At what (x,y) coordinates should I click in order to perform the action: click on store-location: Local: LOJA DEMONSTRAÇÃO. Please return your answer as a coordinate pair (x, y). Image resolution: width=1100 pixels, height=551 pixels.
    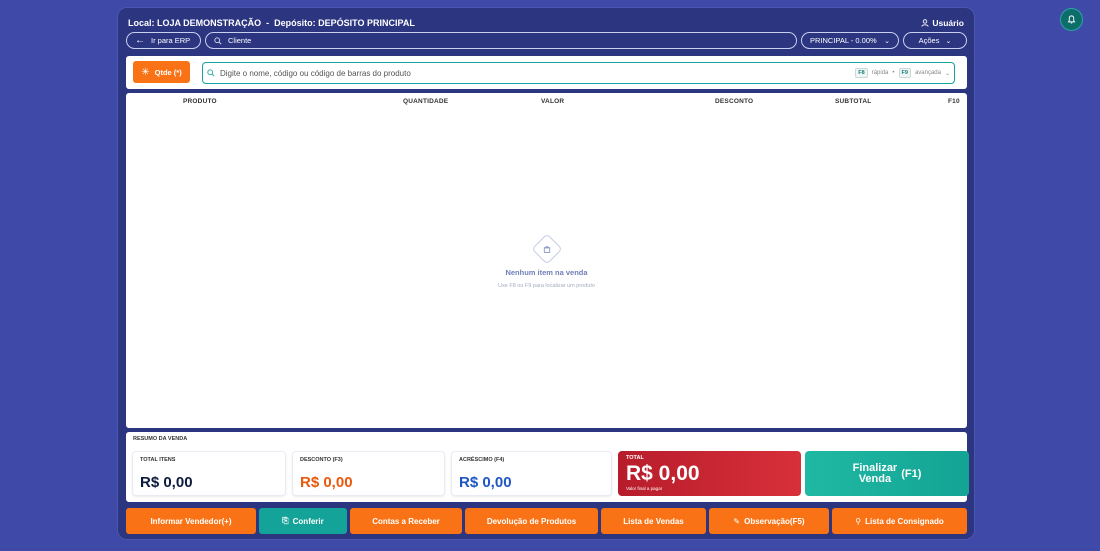
    Looking at the image, I should click on (195, 23).